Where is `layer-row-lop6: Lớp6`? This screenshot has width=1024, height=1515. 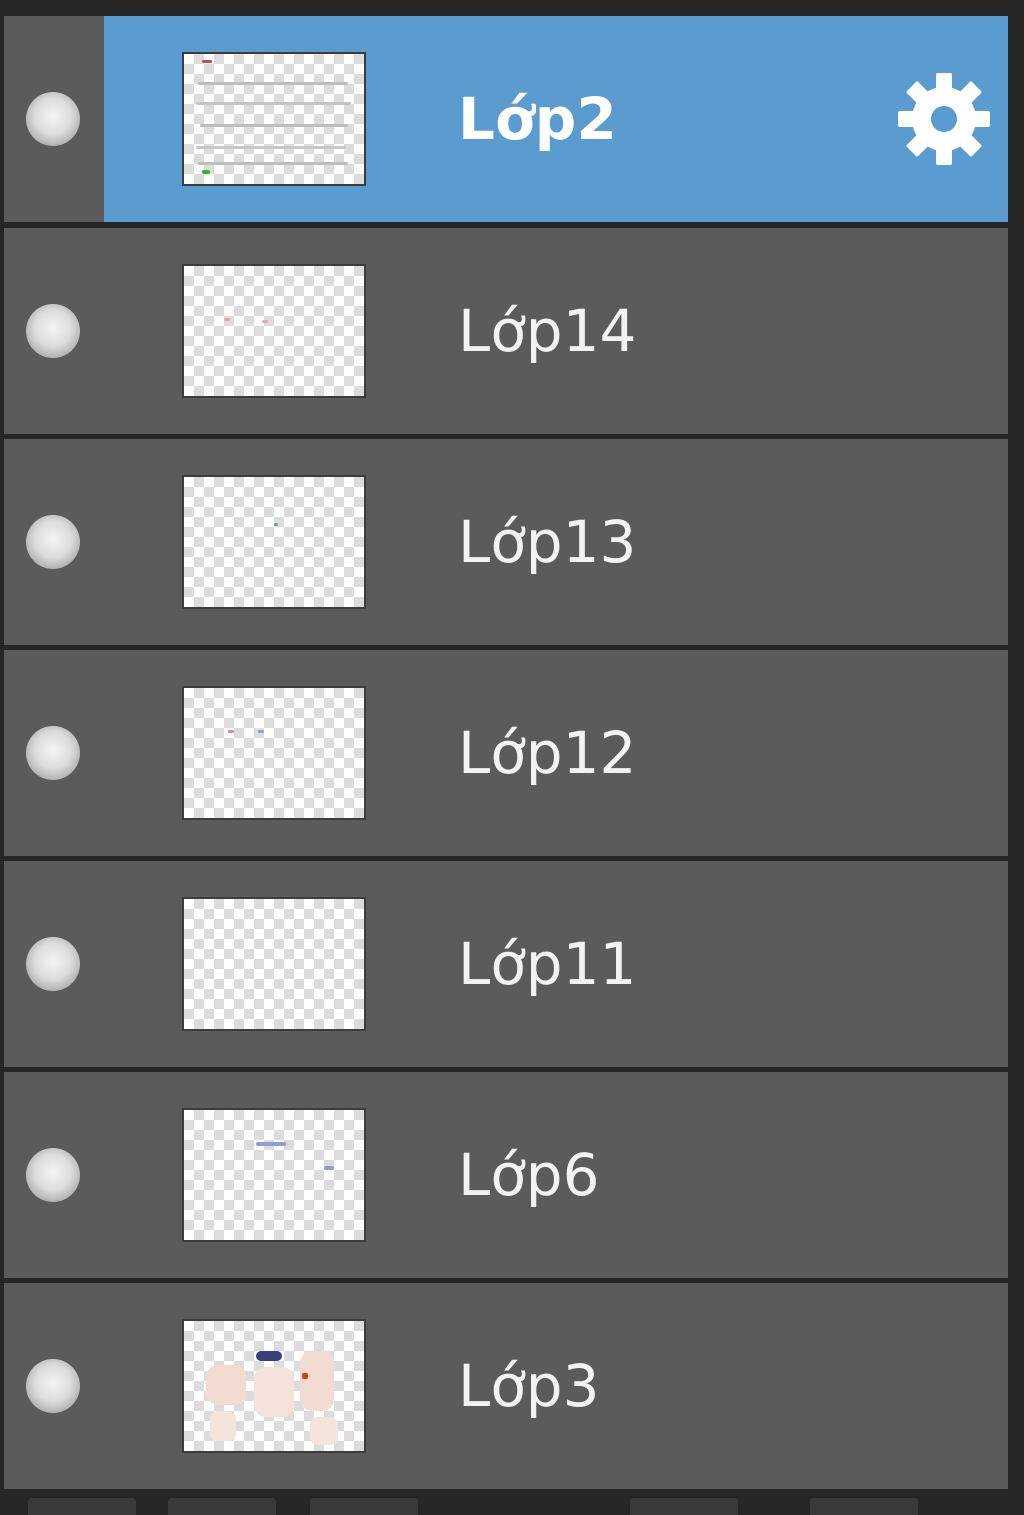 layer-row-lop6: Lớp6 is located at coordinates (506, 1175).